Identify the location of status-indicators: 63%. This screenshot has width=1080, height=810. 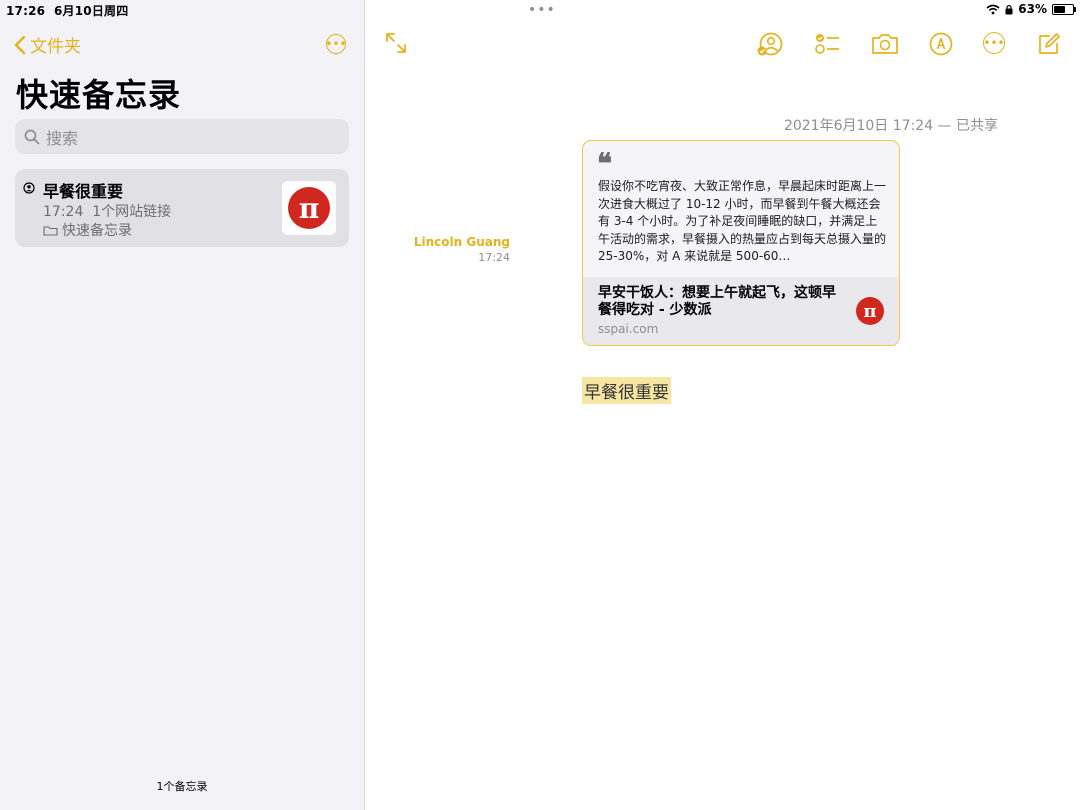
(1031, 9).